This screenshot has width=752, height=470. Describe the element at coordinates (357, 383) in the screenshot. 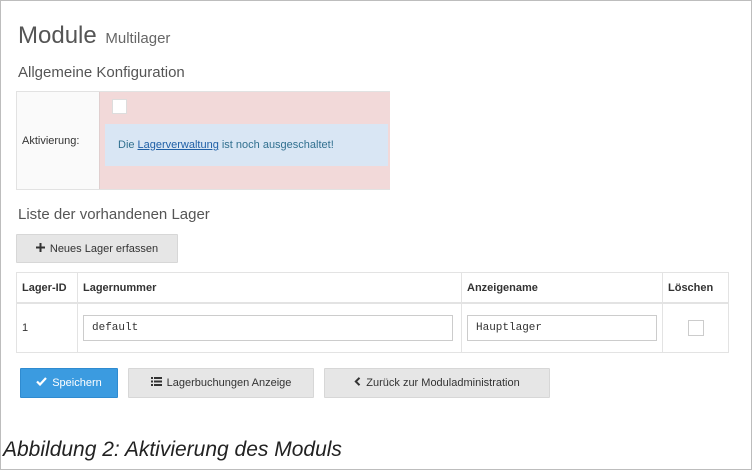

I see `chevron-left-icon` at that location.